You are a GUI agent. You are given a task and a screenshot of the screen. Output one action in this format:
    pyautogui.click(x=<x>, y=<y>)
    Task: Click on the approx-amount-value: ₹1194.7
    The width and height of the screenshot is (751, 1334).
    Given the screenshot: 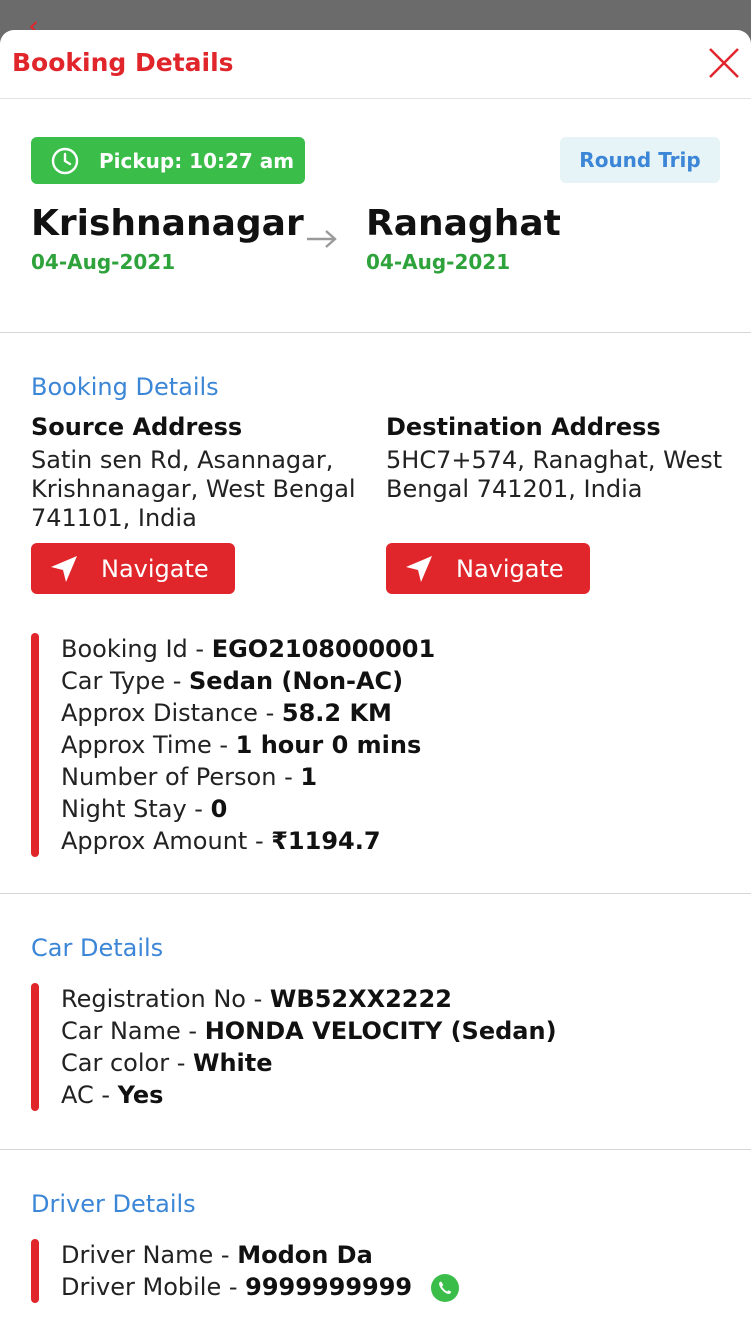 What is the action you would take?
    pyautogui.click(x=326, y=841)
    